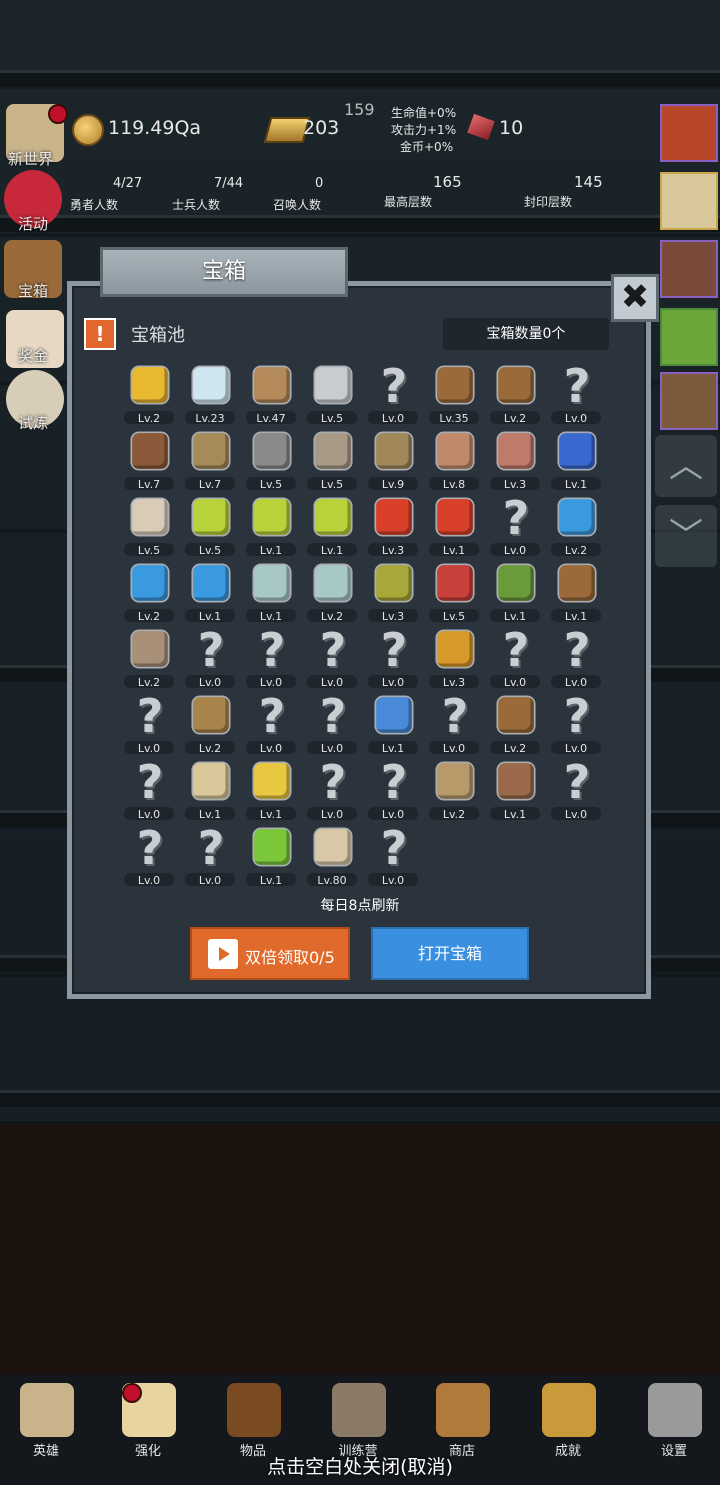 The height and width of the screenshot is (1485, 720). What do you see at coordinates (394, 517) in the screenshot?
I see `red-potion-icon` at bounding box center [394, 517].